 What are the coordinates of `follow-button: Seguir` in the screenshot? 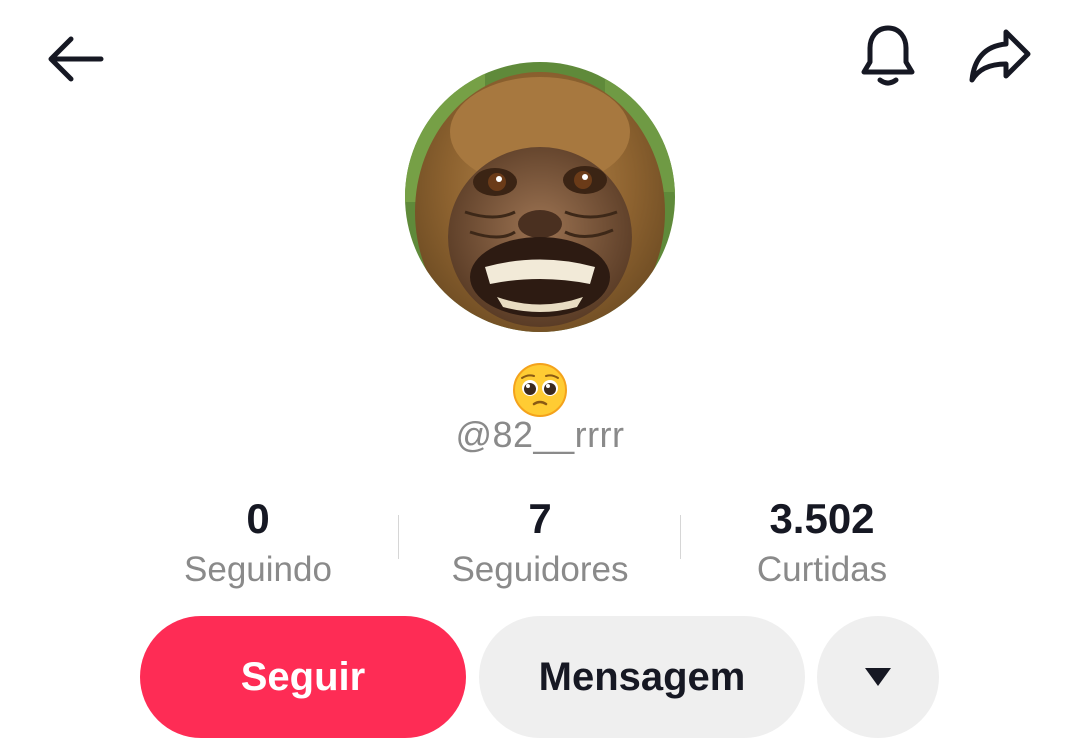 It's located at (303, 677).